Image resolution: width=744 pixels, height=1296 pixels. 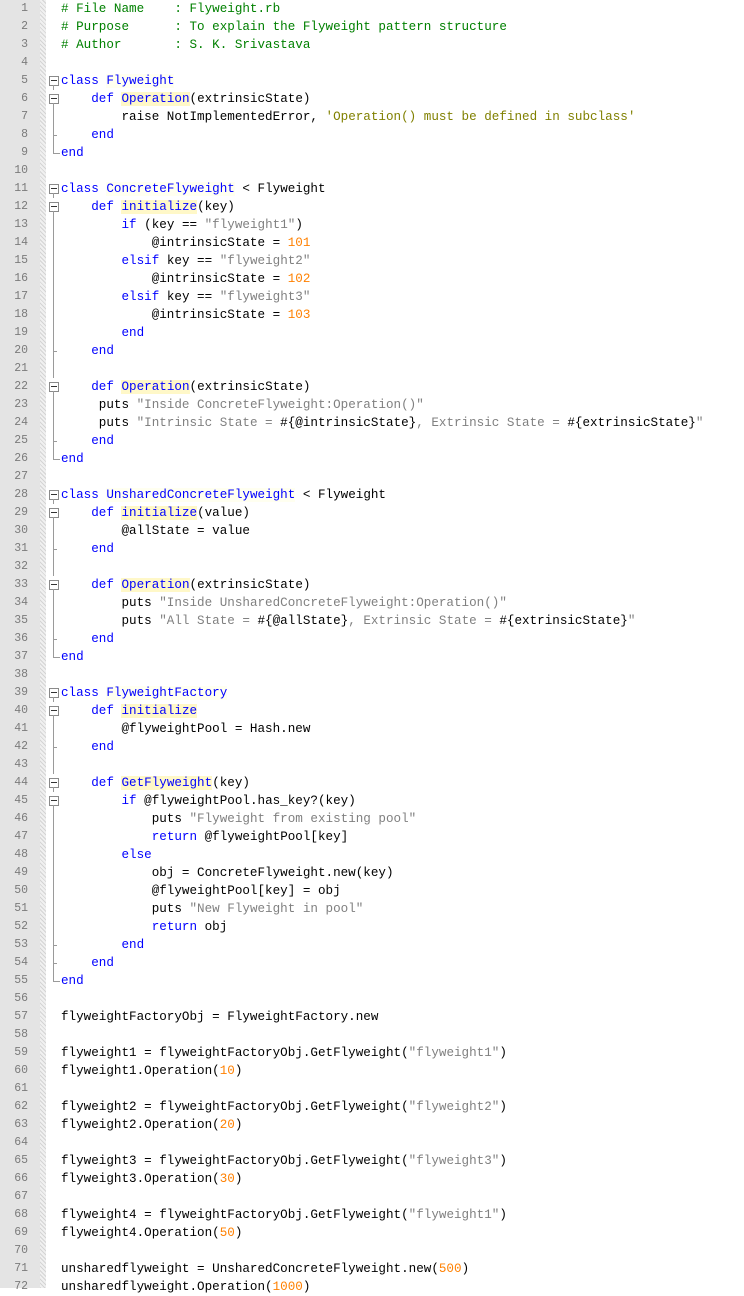 I want to click on code-line: 10, so click(x=372, y=171).